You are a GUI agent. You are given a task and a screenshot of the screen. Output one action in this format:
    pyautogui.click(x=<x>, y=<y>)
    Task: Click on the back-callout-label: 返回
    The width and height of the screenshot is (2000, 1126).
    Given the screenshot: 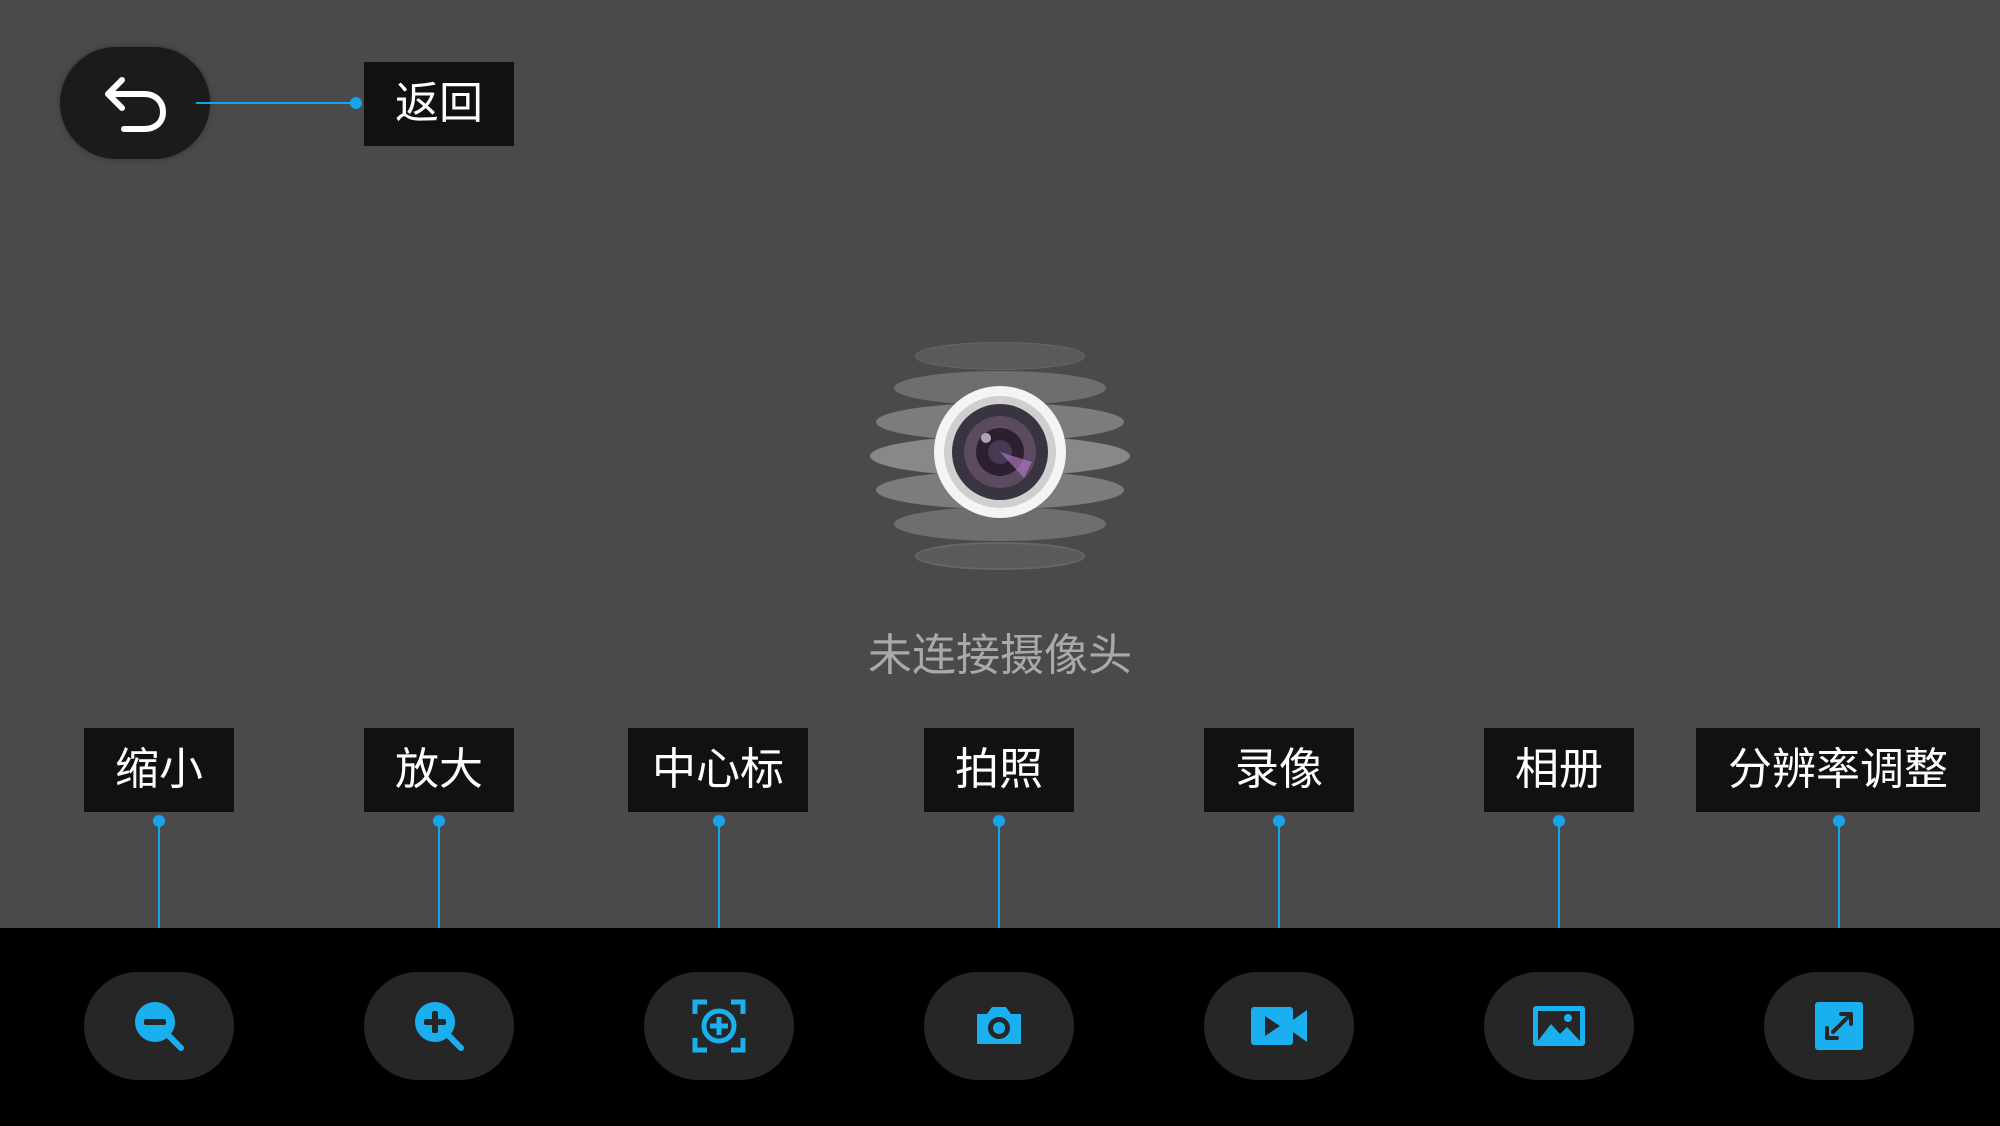 What is the action you would take?
    pyautogui.click(x=439, y=104)
    